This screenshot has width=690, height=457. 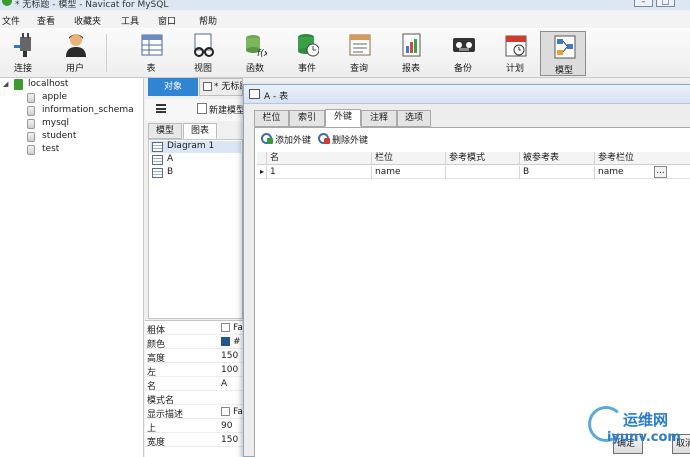 What do you see at coordinates (130, 20) in the screenshot?
I see `menu-tools: 工具` at bounding box center [130, 20].